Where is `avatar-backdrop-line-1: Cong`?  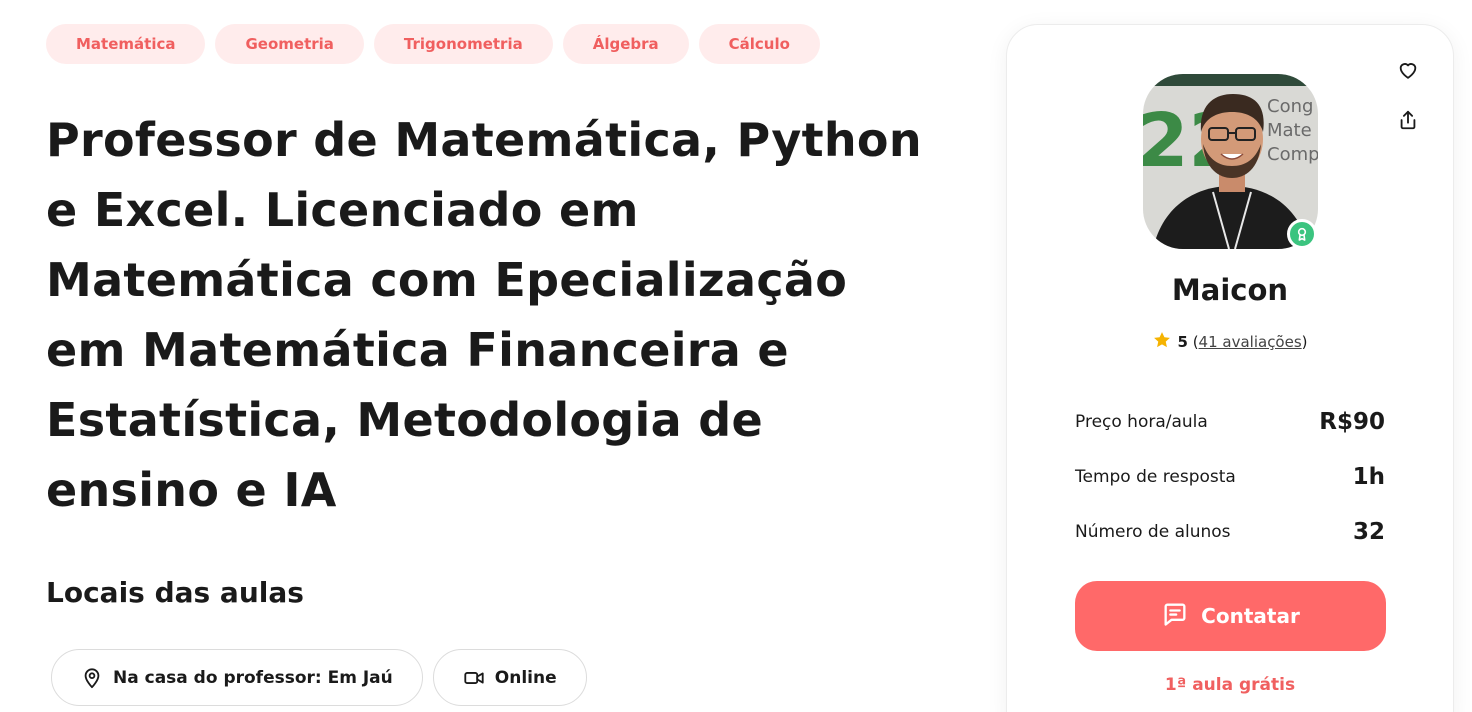 avatar-backdrop-line-1: Cong is located at coordinates (1290, 106).